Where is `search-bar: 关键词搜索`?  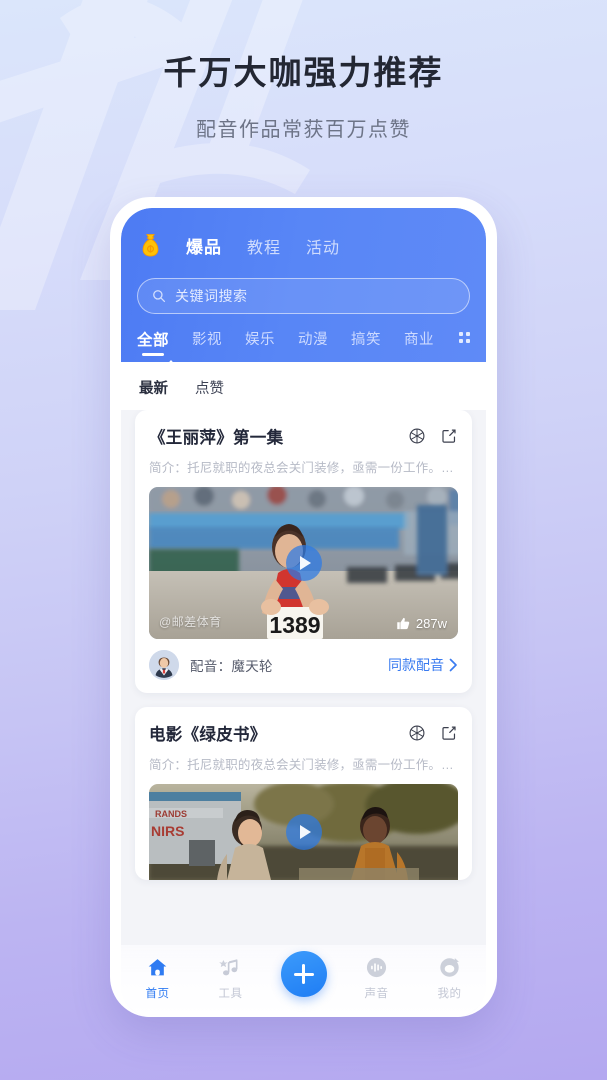 search-bar: 关键词搜索 is located at coordinates (303, 296).